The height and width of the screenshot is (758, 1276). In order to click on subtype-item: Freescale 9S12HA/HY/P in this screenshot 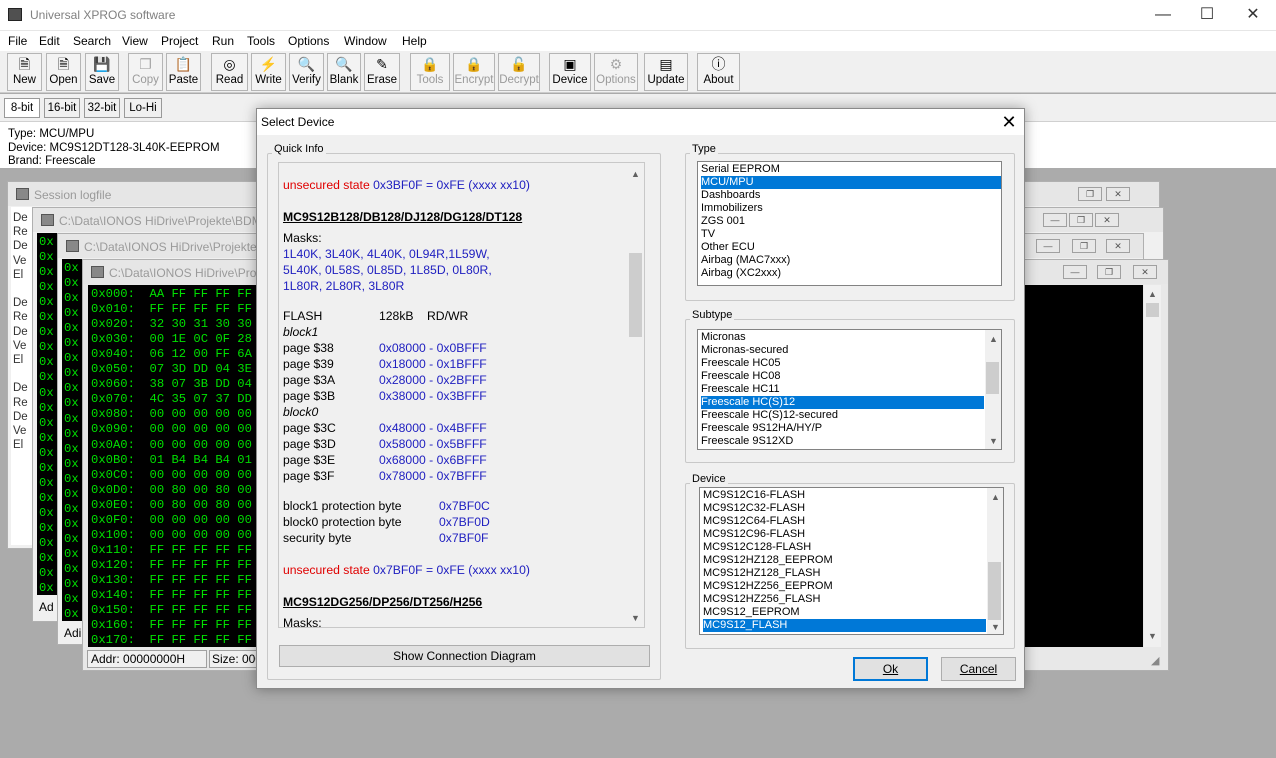, I will do `click(842, 428)`.